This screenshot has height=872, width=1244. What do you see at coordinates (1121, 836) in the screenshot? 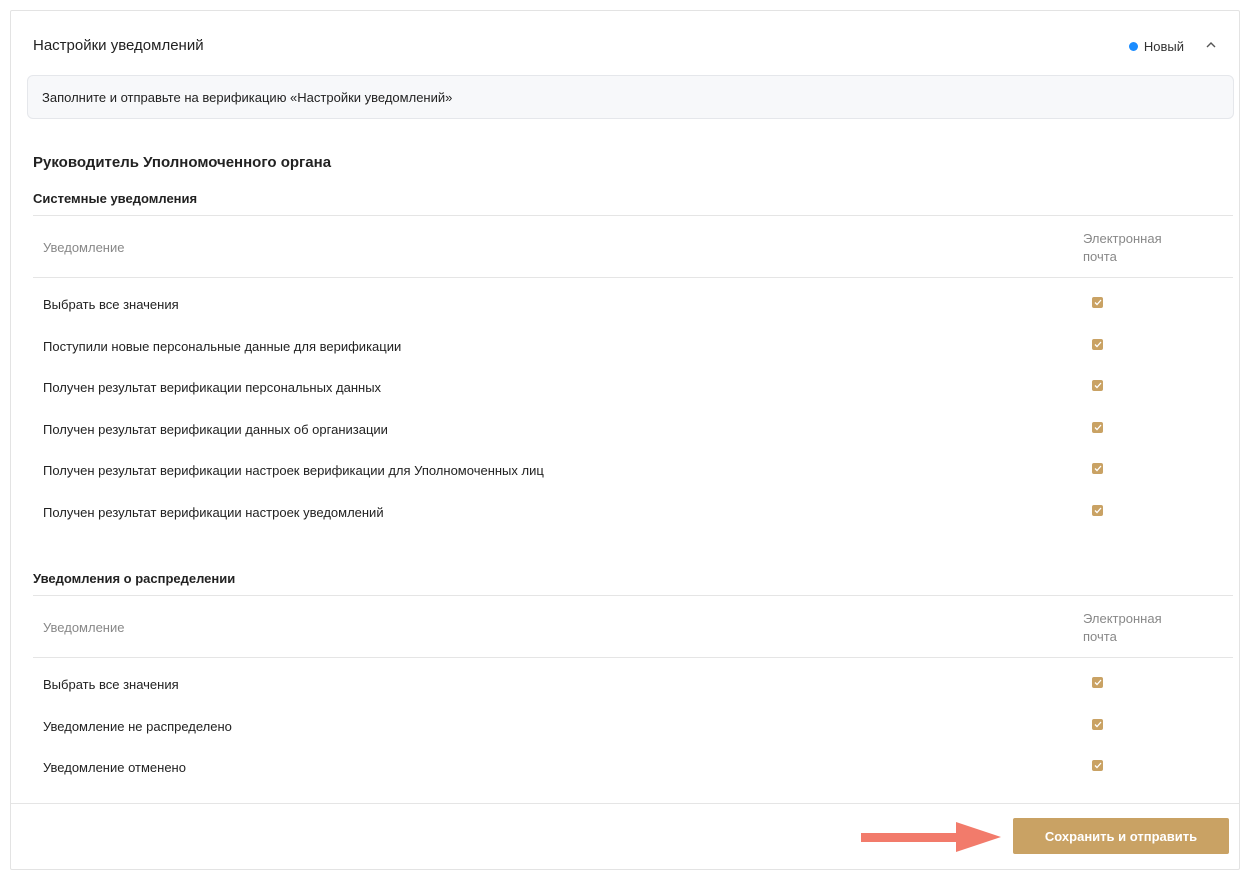
I see `save-and-submit-button: Сохранить и отправить` at bounding box center [1121, 836].